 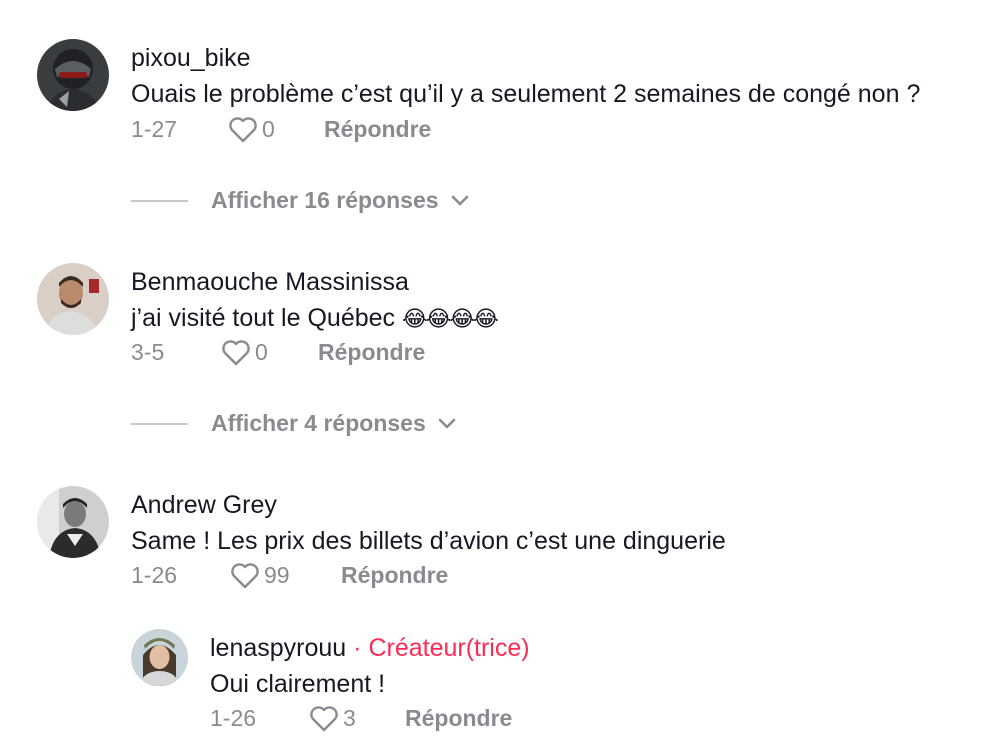 I want to click on laughing-emoji: 😂😂😂😂, so click(x=450, y=318).